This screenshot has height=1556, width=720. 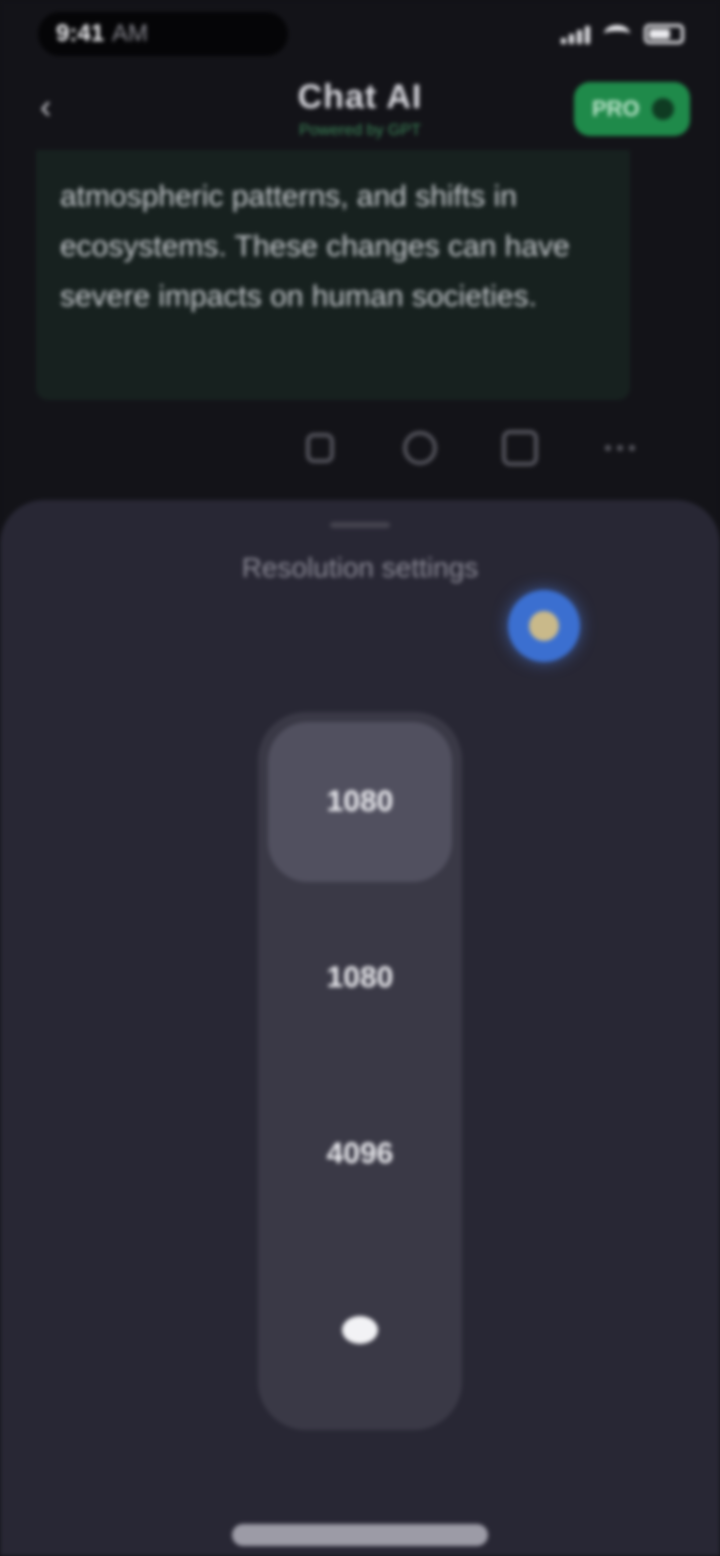 I want to click on resolution-option-label: 4096, so click(x=360, y=1153).